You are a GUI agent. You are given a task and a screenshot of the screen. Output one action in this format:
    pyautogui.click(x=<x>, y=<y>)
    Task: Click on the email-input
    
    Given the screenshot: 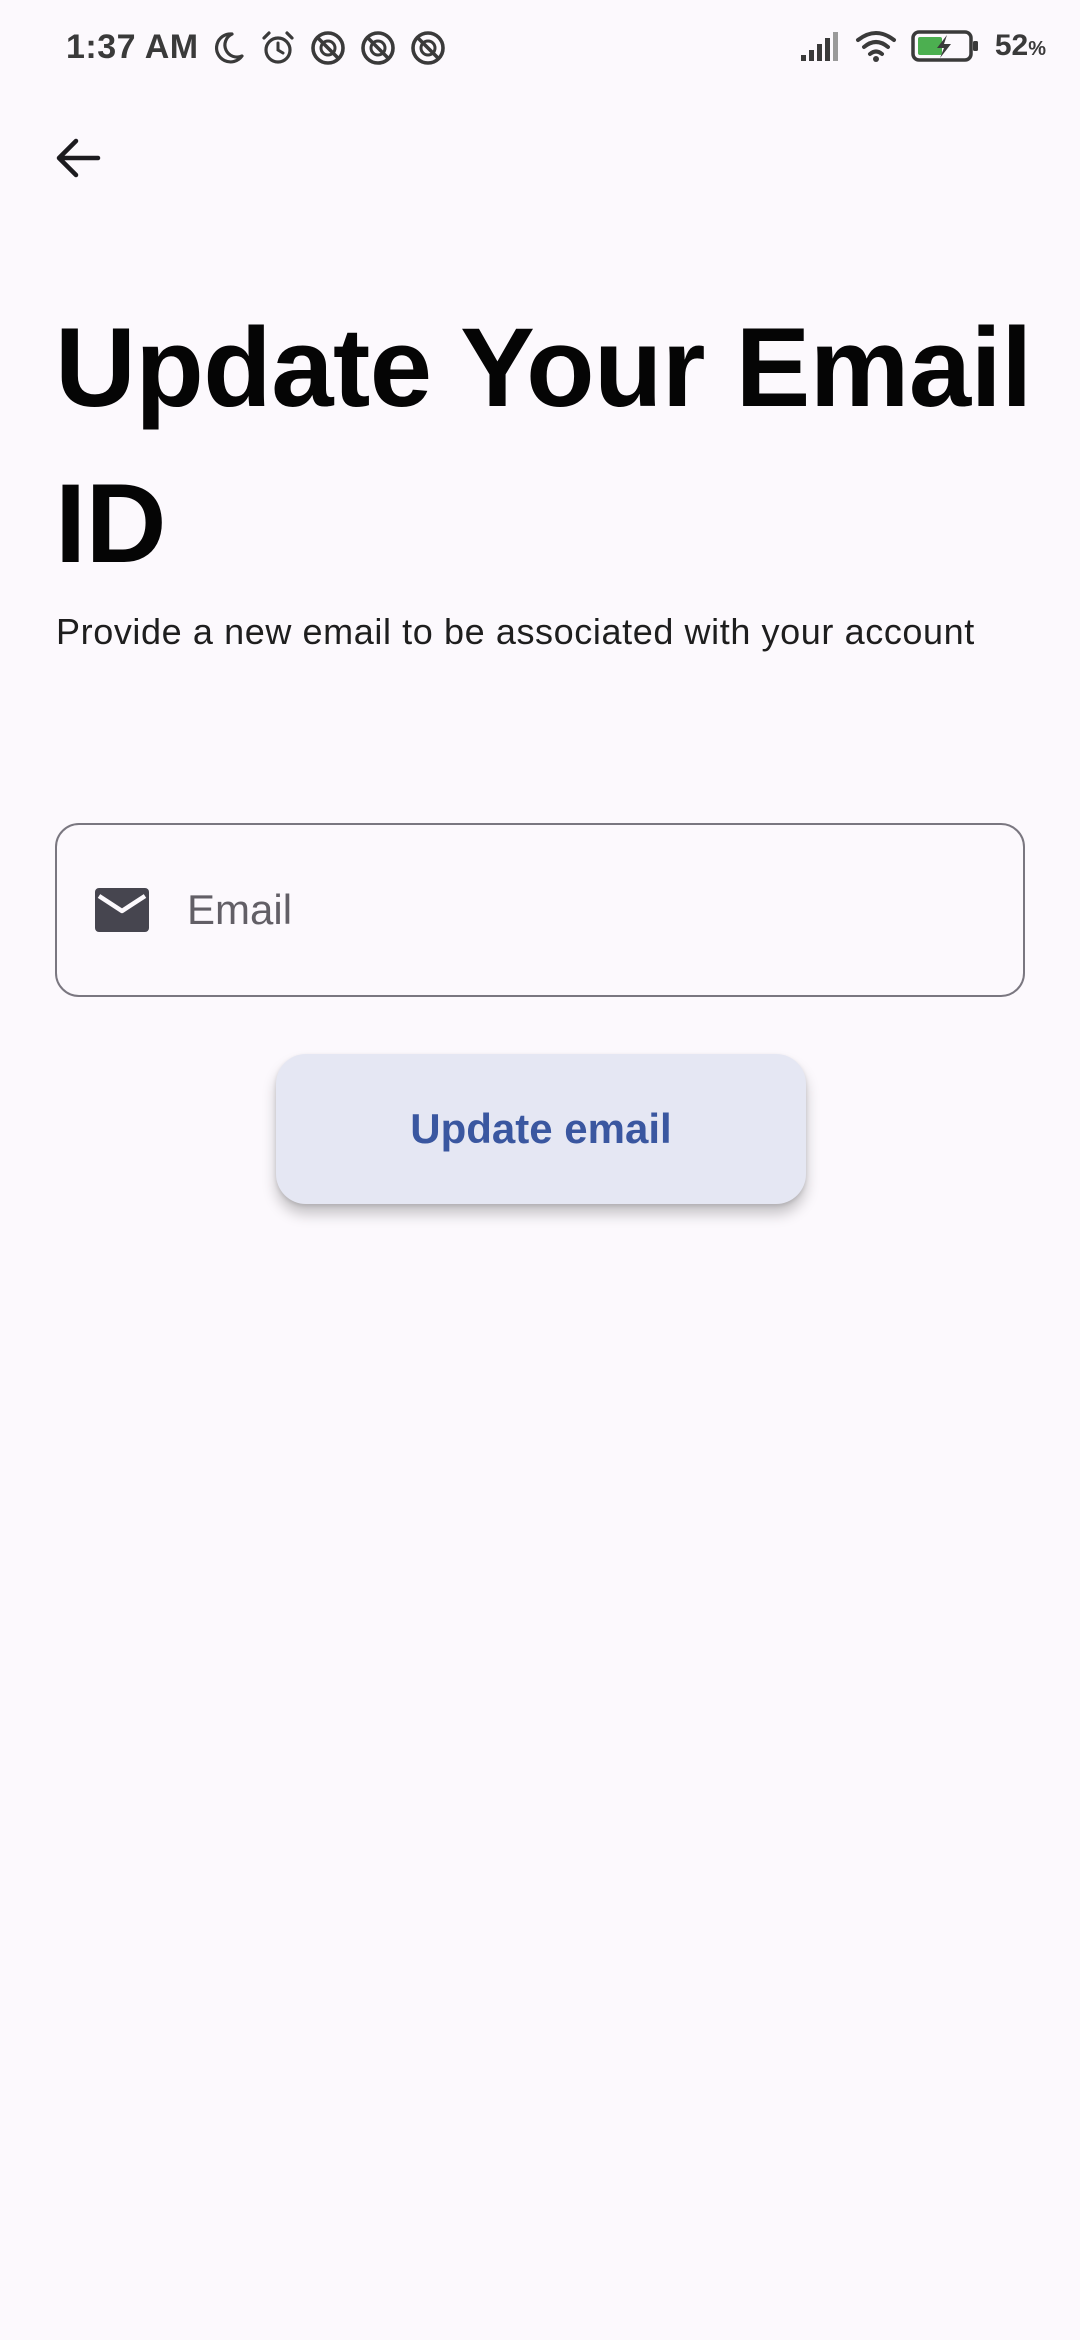 What is the action you would take?
    pyautogui.click(x=587, y=910)
    